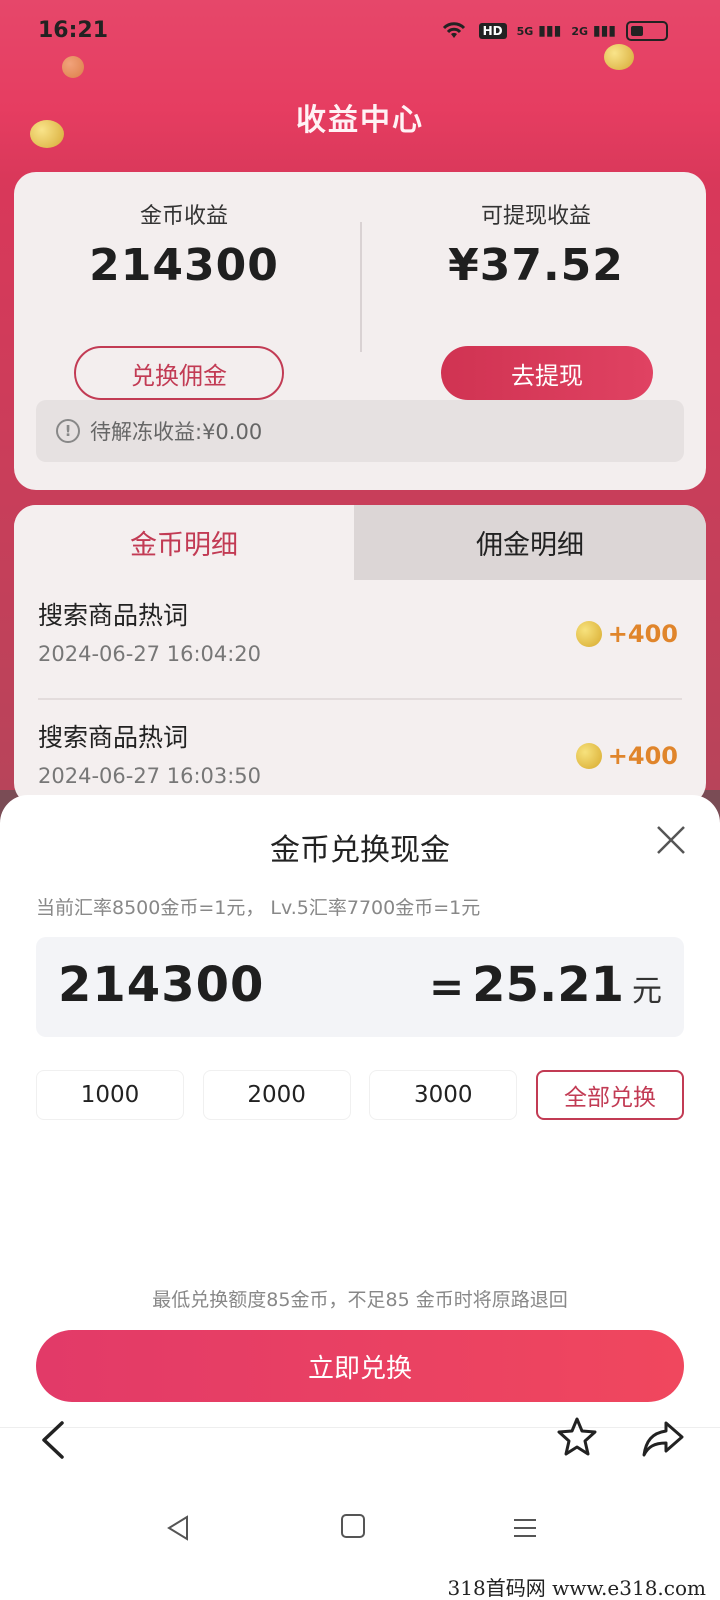 This screenshot has width=720, height=1600. Describe the element at coordinates (547, 373) in the screenshot. I see `withdraw-button: 去提现` at that location.